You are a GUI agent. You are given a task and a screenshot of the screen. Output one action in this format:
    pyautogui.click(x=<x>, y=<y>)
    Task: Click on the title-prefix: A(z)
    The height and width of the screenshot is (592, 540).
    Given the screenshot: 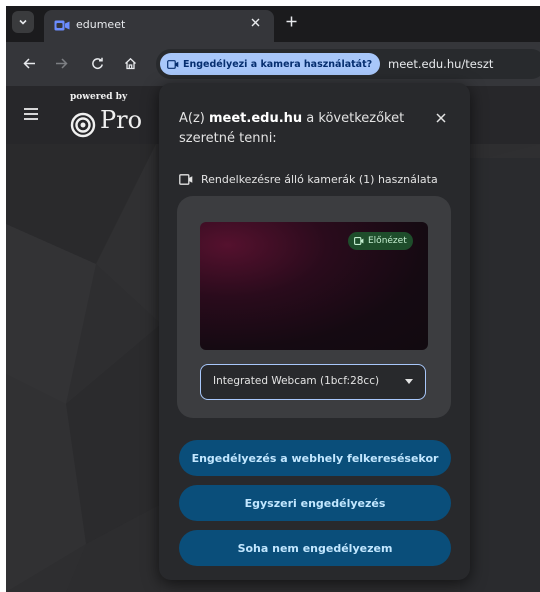 What is the action you would take?
    pyautogui.click(x=194, y=118)
    